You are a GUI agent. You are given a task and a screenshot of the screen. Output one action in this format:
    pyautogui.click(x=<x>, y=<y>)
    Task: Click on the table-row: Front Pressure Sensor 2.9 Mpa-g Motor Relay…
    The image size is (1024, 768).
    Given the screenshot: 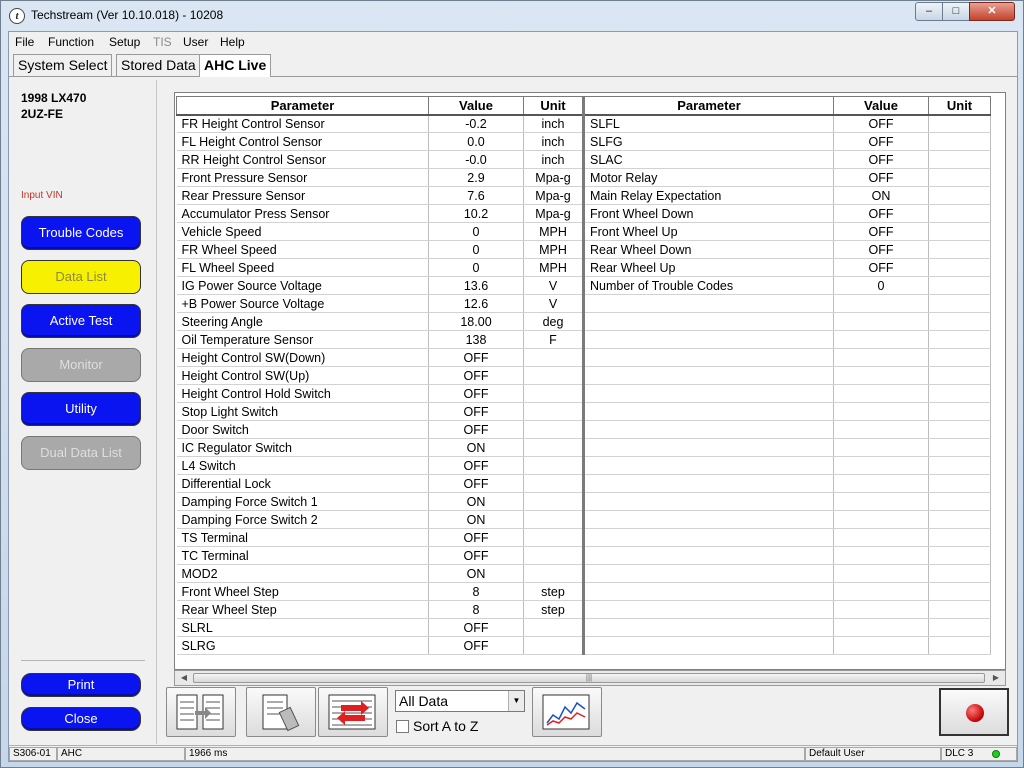 What is the action you would take?
    pyautogui.click(x=583, y=177)
    